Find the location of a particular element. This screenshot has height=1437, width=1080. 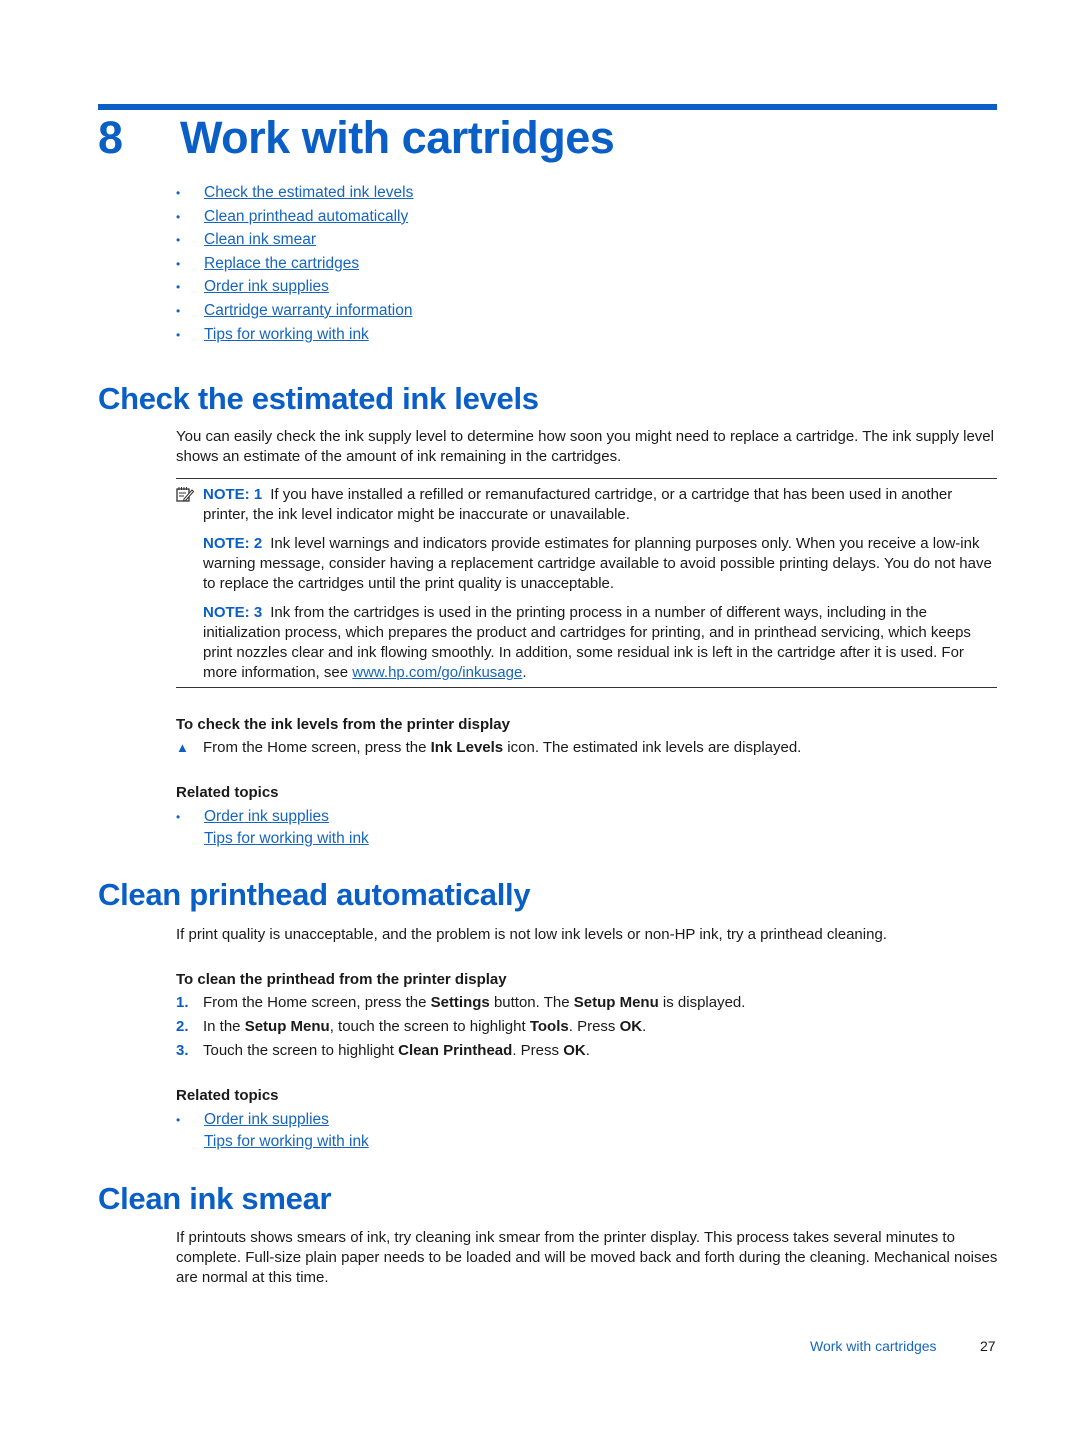

step-bold: Clean Printhead is located at coordinates (455, 1050).